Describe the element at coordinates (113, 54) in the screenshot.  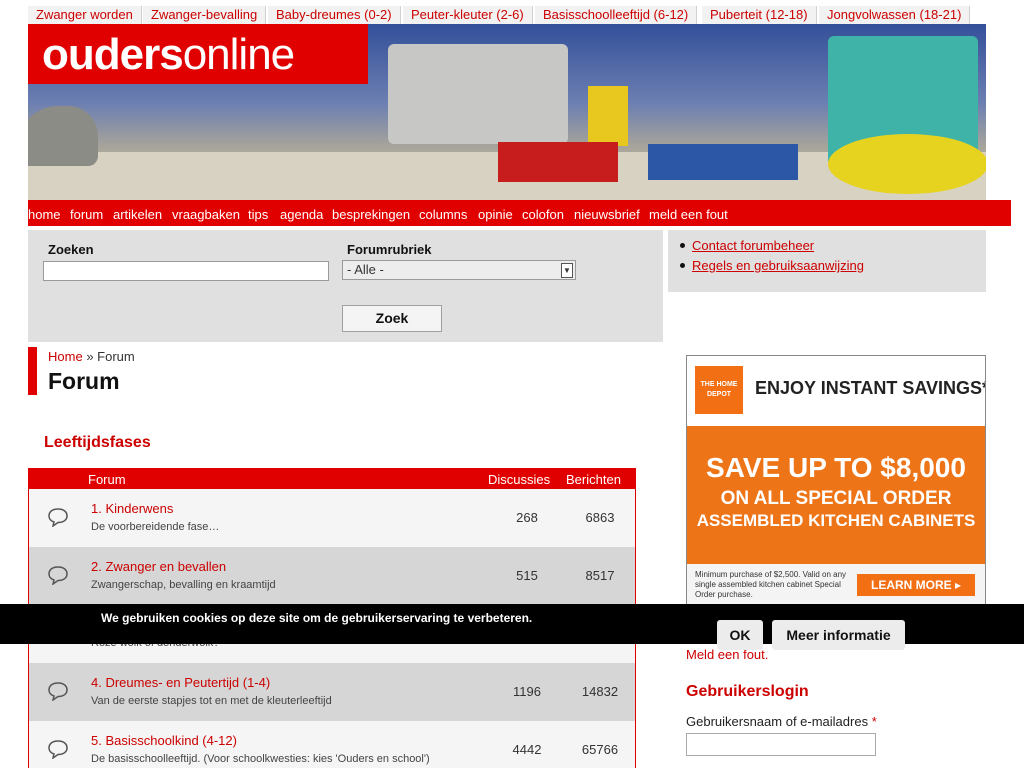
I see `logo-bold-text: ouders` at that location.